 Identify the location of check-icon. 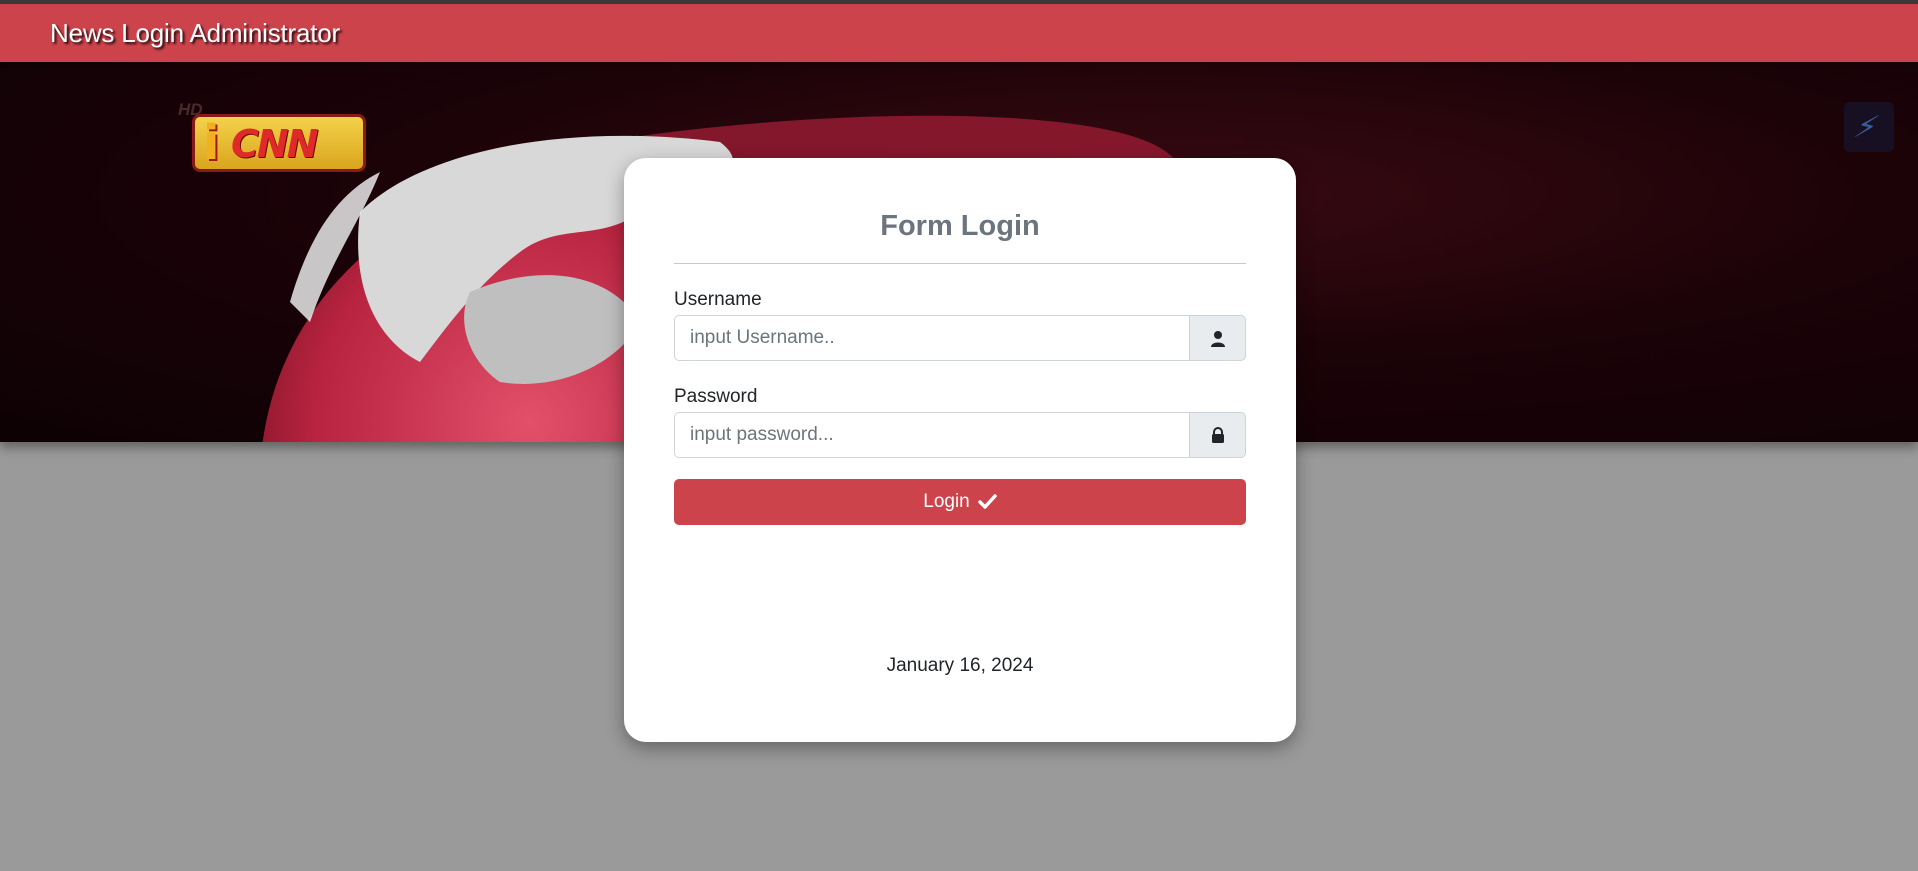
(987, 501).